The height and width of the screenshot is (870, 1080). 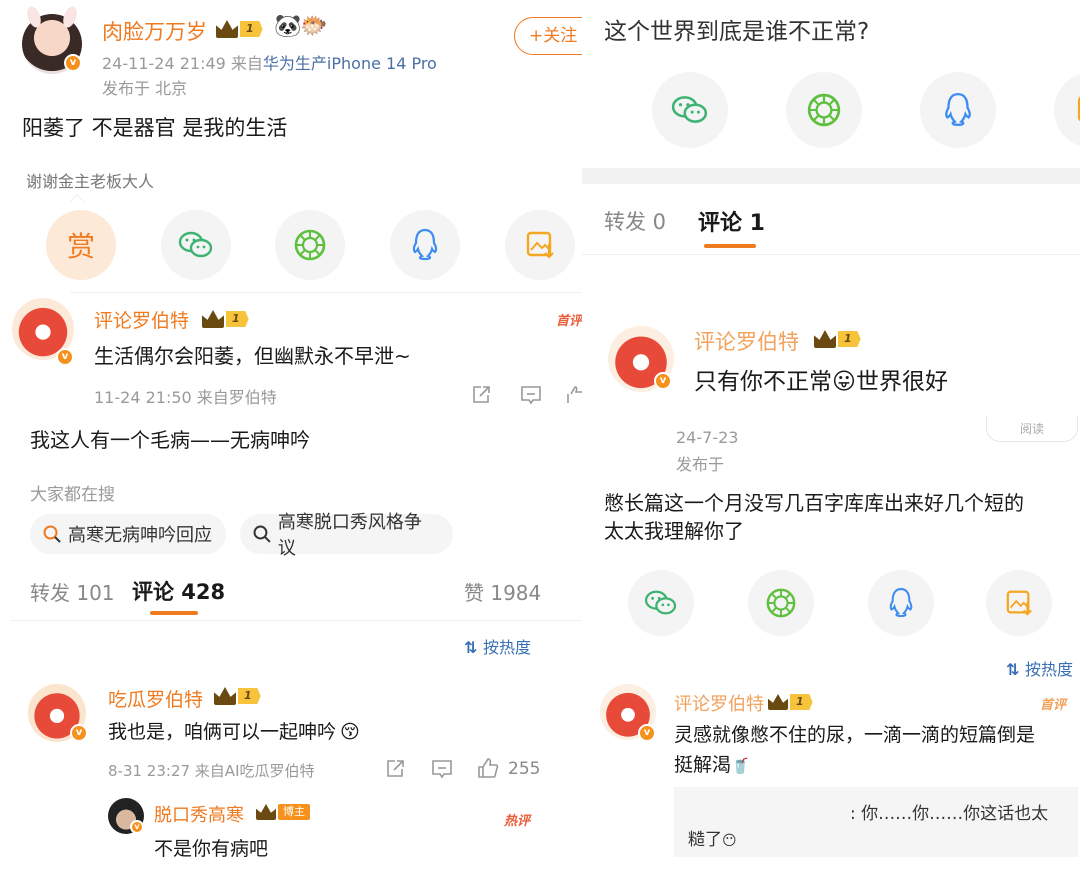 I want to click on trending-title: 大家都在搜, so click(x=72, y=495).